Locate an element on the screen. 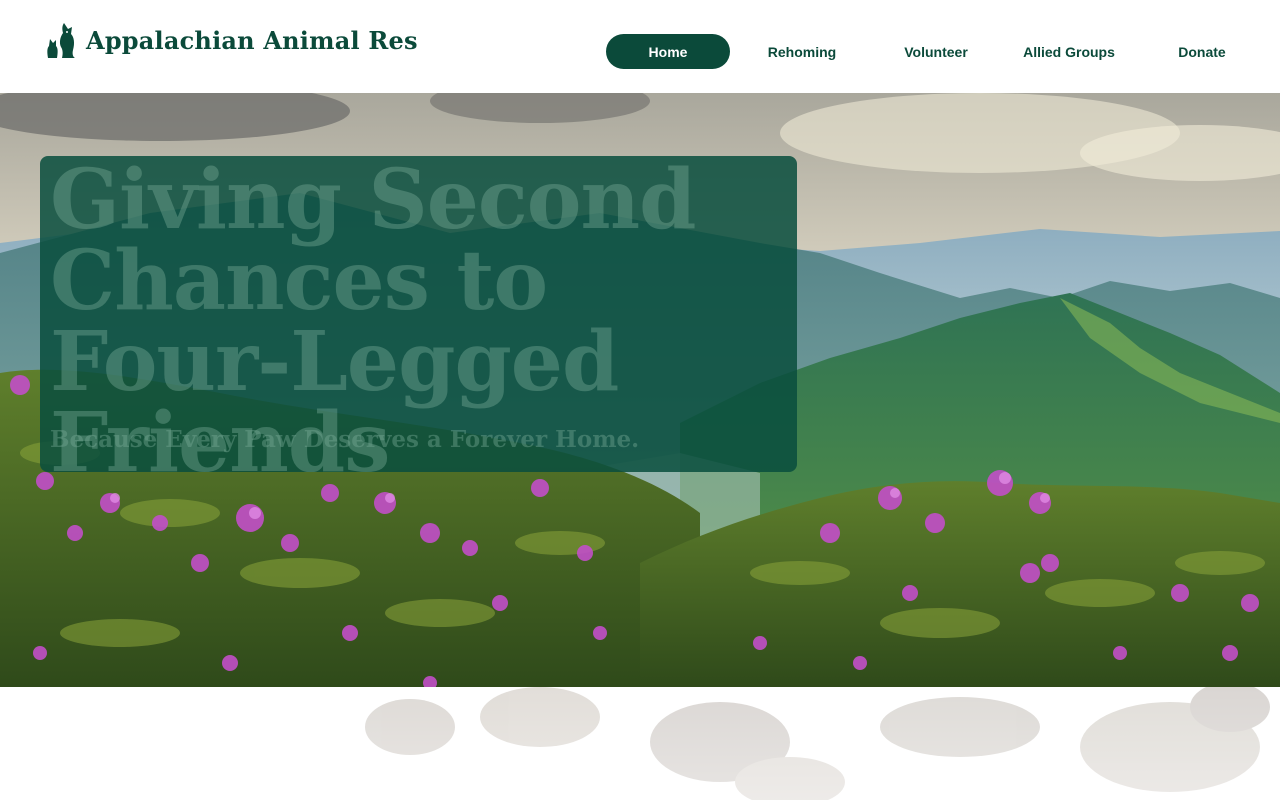 The image size is (1280, 800). site-title: Appalachian Animal Res is located at coordinates (252, 40).